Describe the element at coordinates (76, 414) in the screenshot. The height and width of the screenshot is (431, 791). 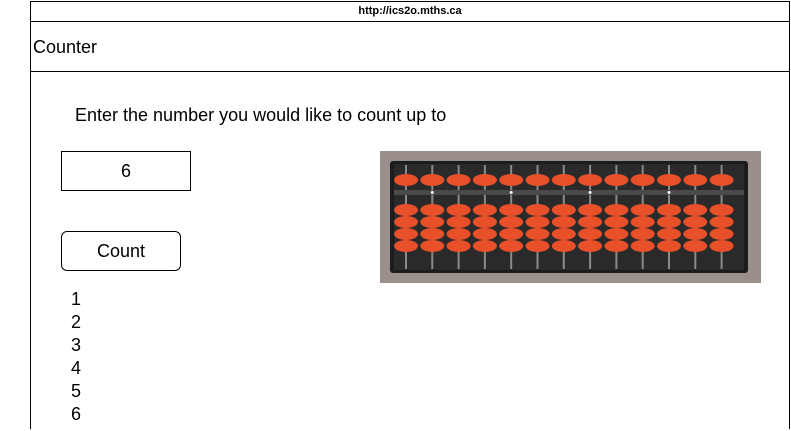
I see `result-item: 6` at that location.